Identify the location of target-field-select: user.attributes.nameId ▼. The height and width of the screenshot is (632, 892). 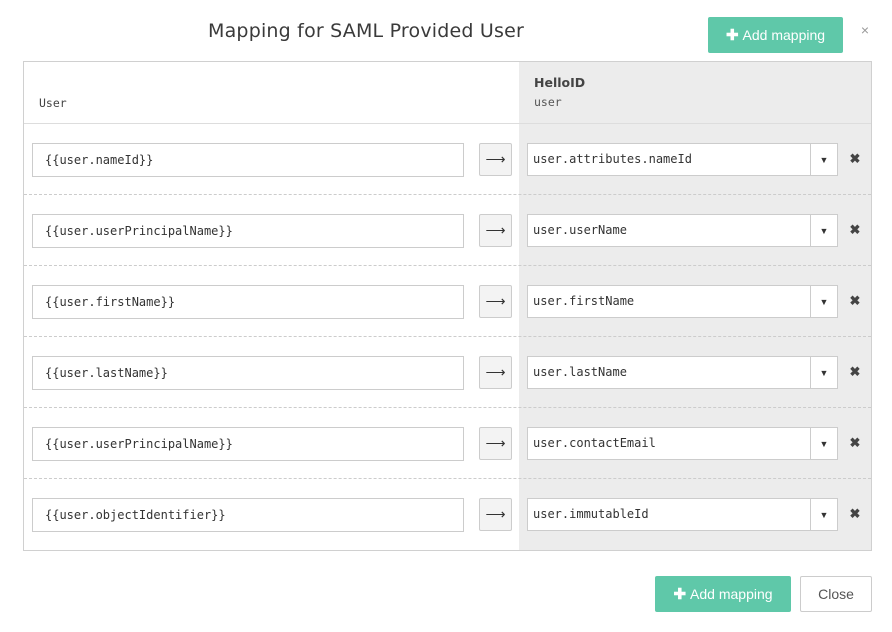
(682, 159).